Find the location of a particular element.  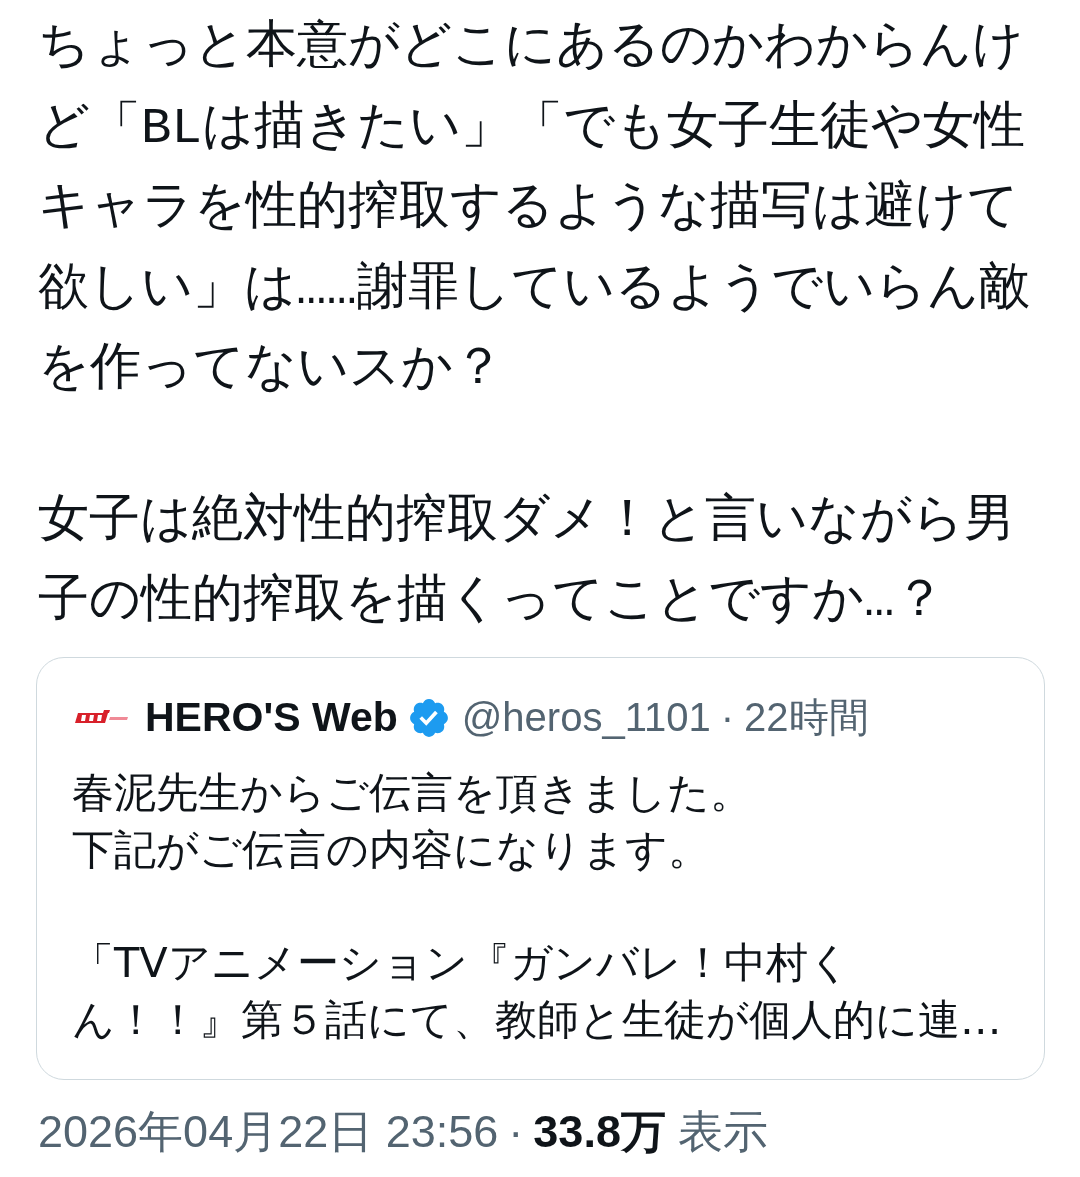

author-name: HERO'S Web is located at coordinates (271, 717).